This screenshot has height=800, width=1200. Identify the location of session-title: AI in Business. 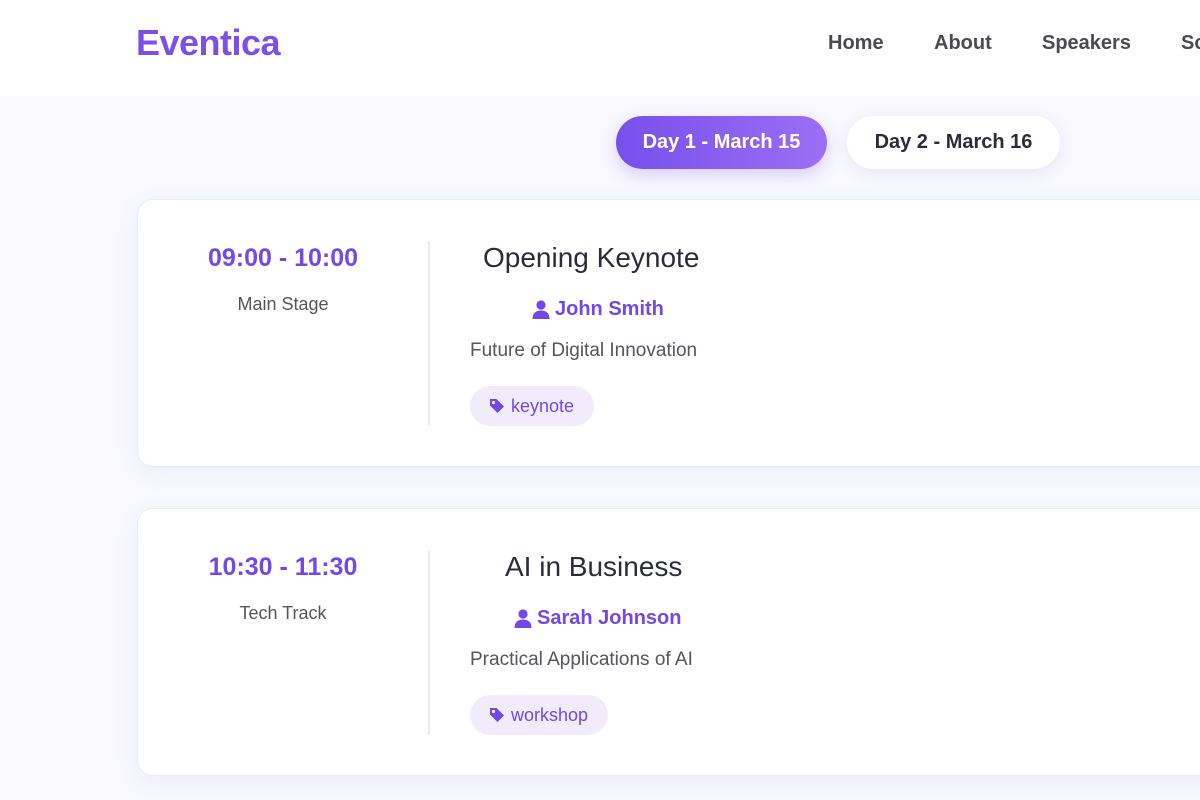
(594, 566).